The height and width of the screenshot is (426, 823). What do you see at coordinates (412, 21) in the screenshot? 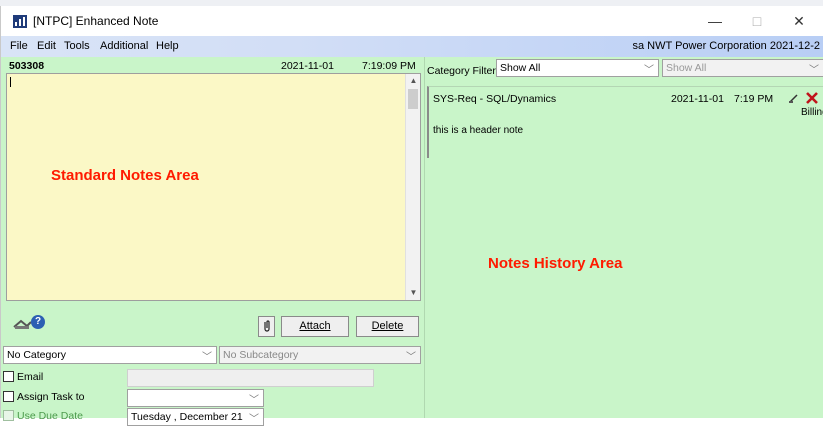
I see `title-bar: [NTPC] Enhanced Note — □ ✕` at bounding box center [412, 21].